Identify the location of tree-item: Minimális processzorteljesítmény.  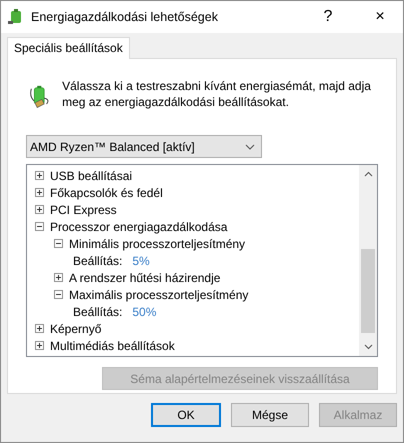
(157, 243).